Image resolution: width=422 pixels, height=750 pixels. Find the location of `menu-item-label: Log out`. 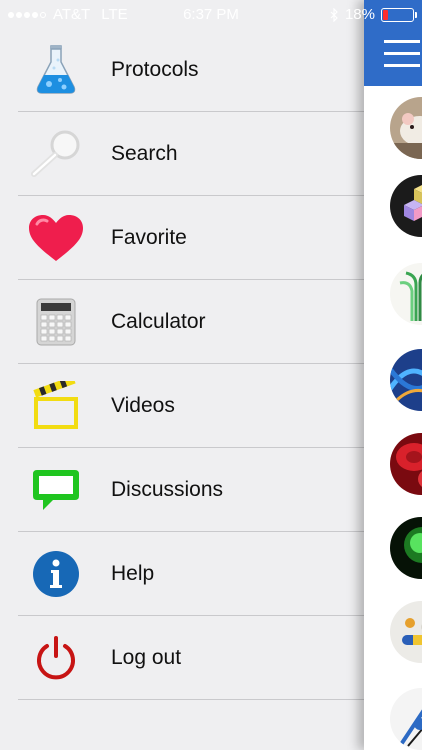

menu-item-label: Log out is located at coordinates (146, 657).